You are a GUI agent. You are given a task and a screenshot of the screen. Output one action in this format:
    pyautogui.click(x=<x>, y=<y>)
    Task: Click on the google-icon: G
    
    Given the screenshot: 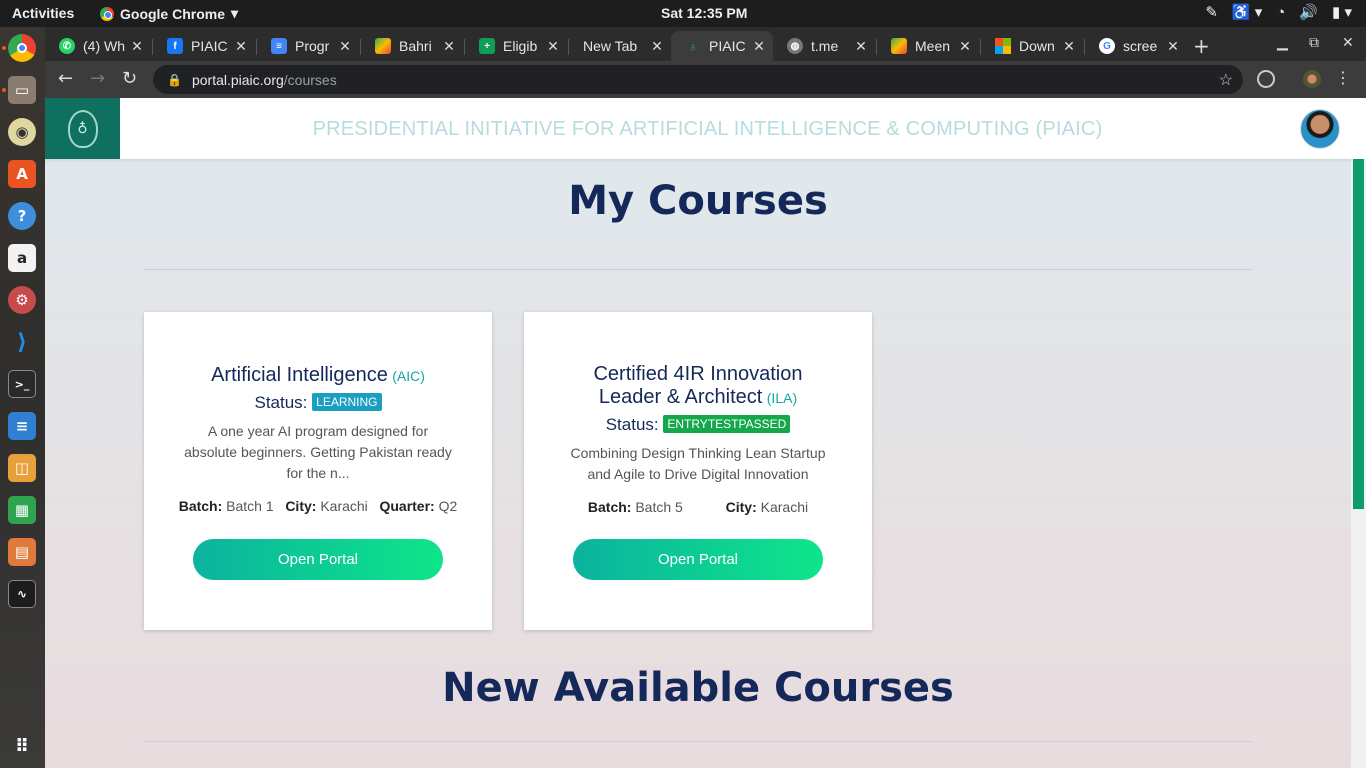 What is the action you would take?
    pyautogui.click(x=1107, y=46)
    